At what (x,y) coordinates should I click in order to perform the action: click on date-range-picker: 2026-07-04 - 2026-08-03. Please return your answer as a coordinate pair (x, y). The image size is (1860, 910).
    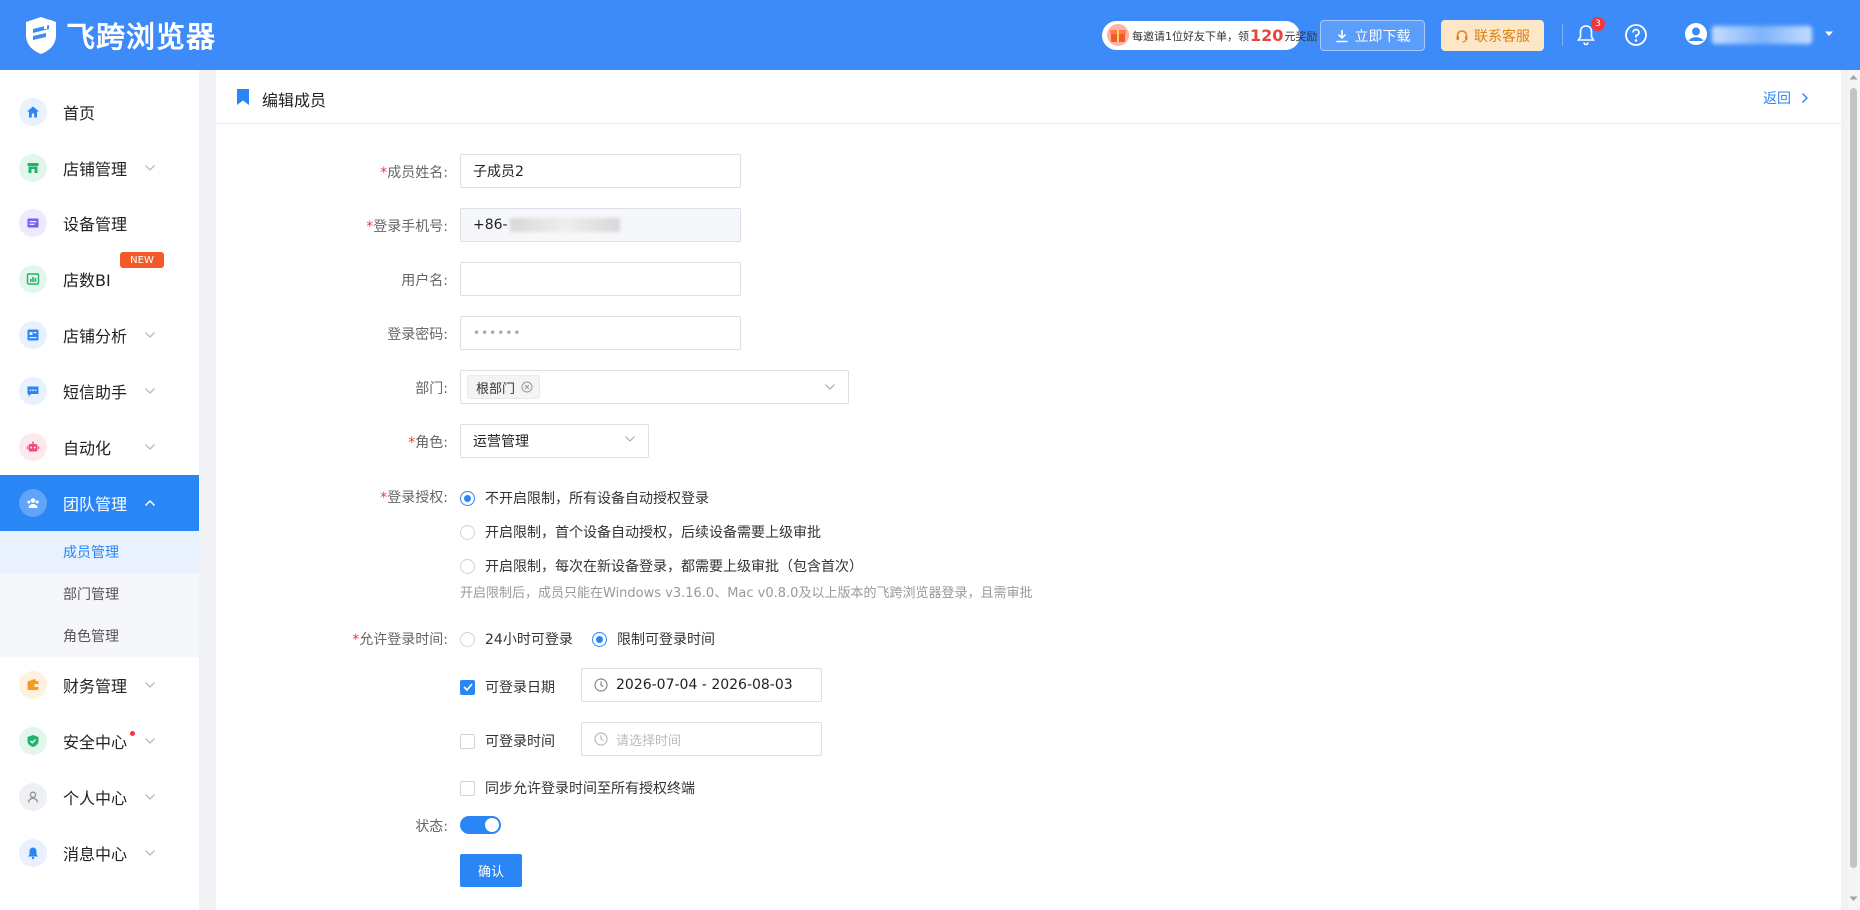
    Looking at the image, I should click on (701, 685).